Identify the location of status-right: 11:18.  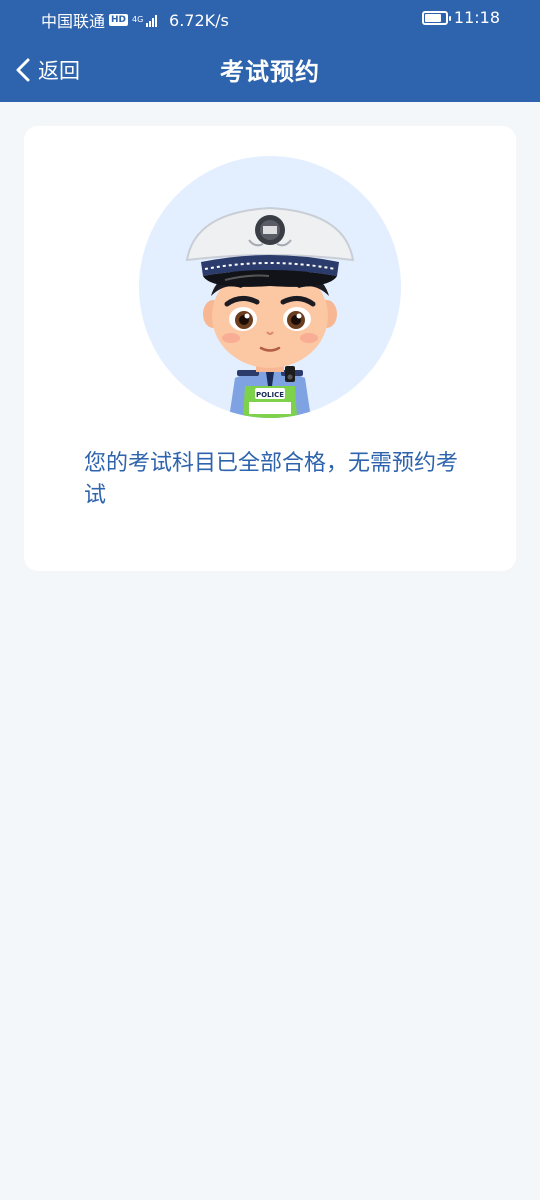
(460, 17).